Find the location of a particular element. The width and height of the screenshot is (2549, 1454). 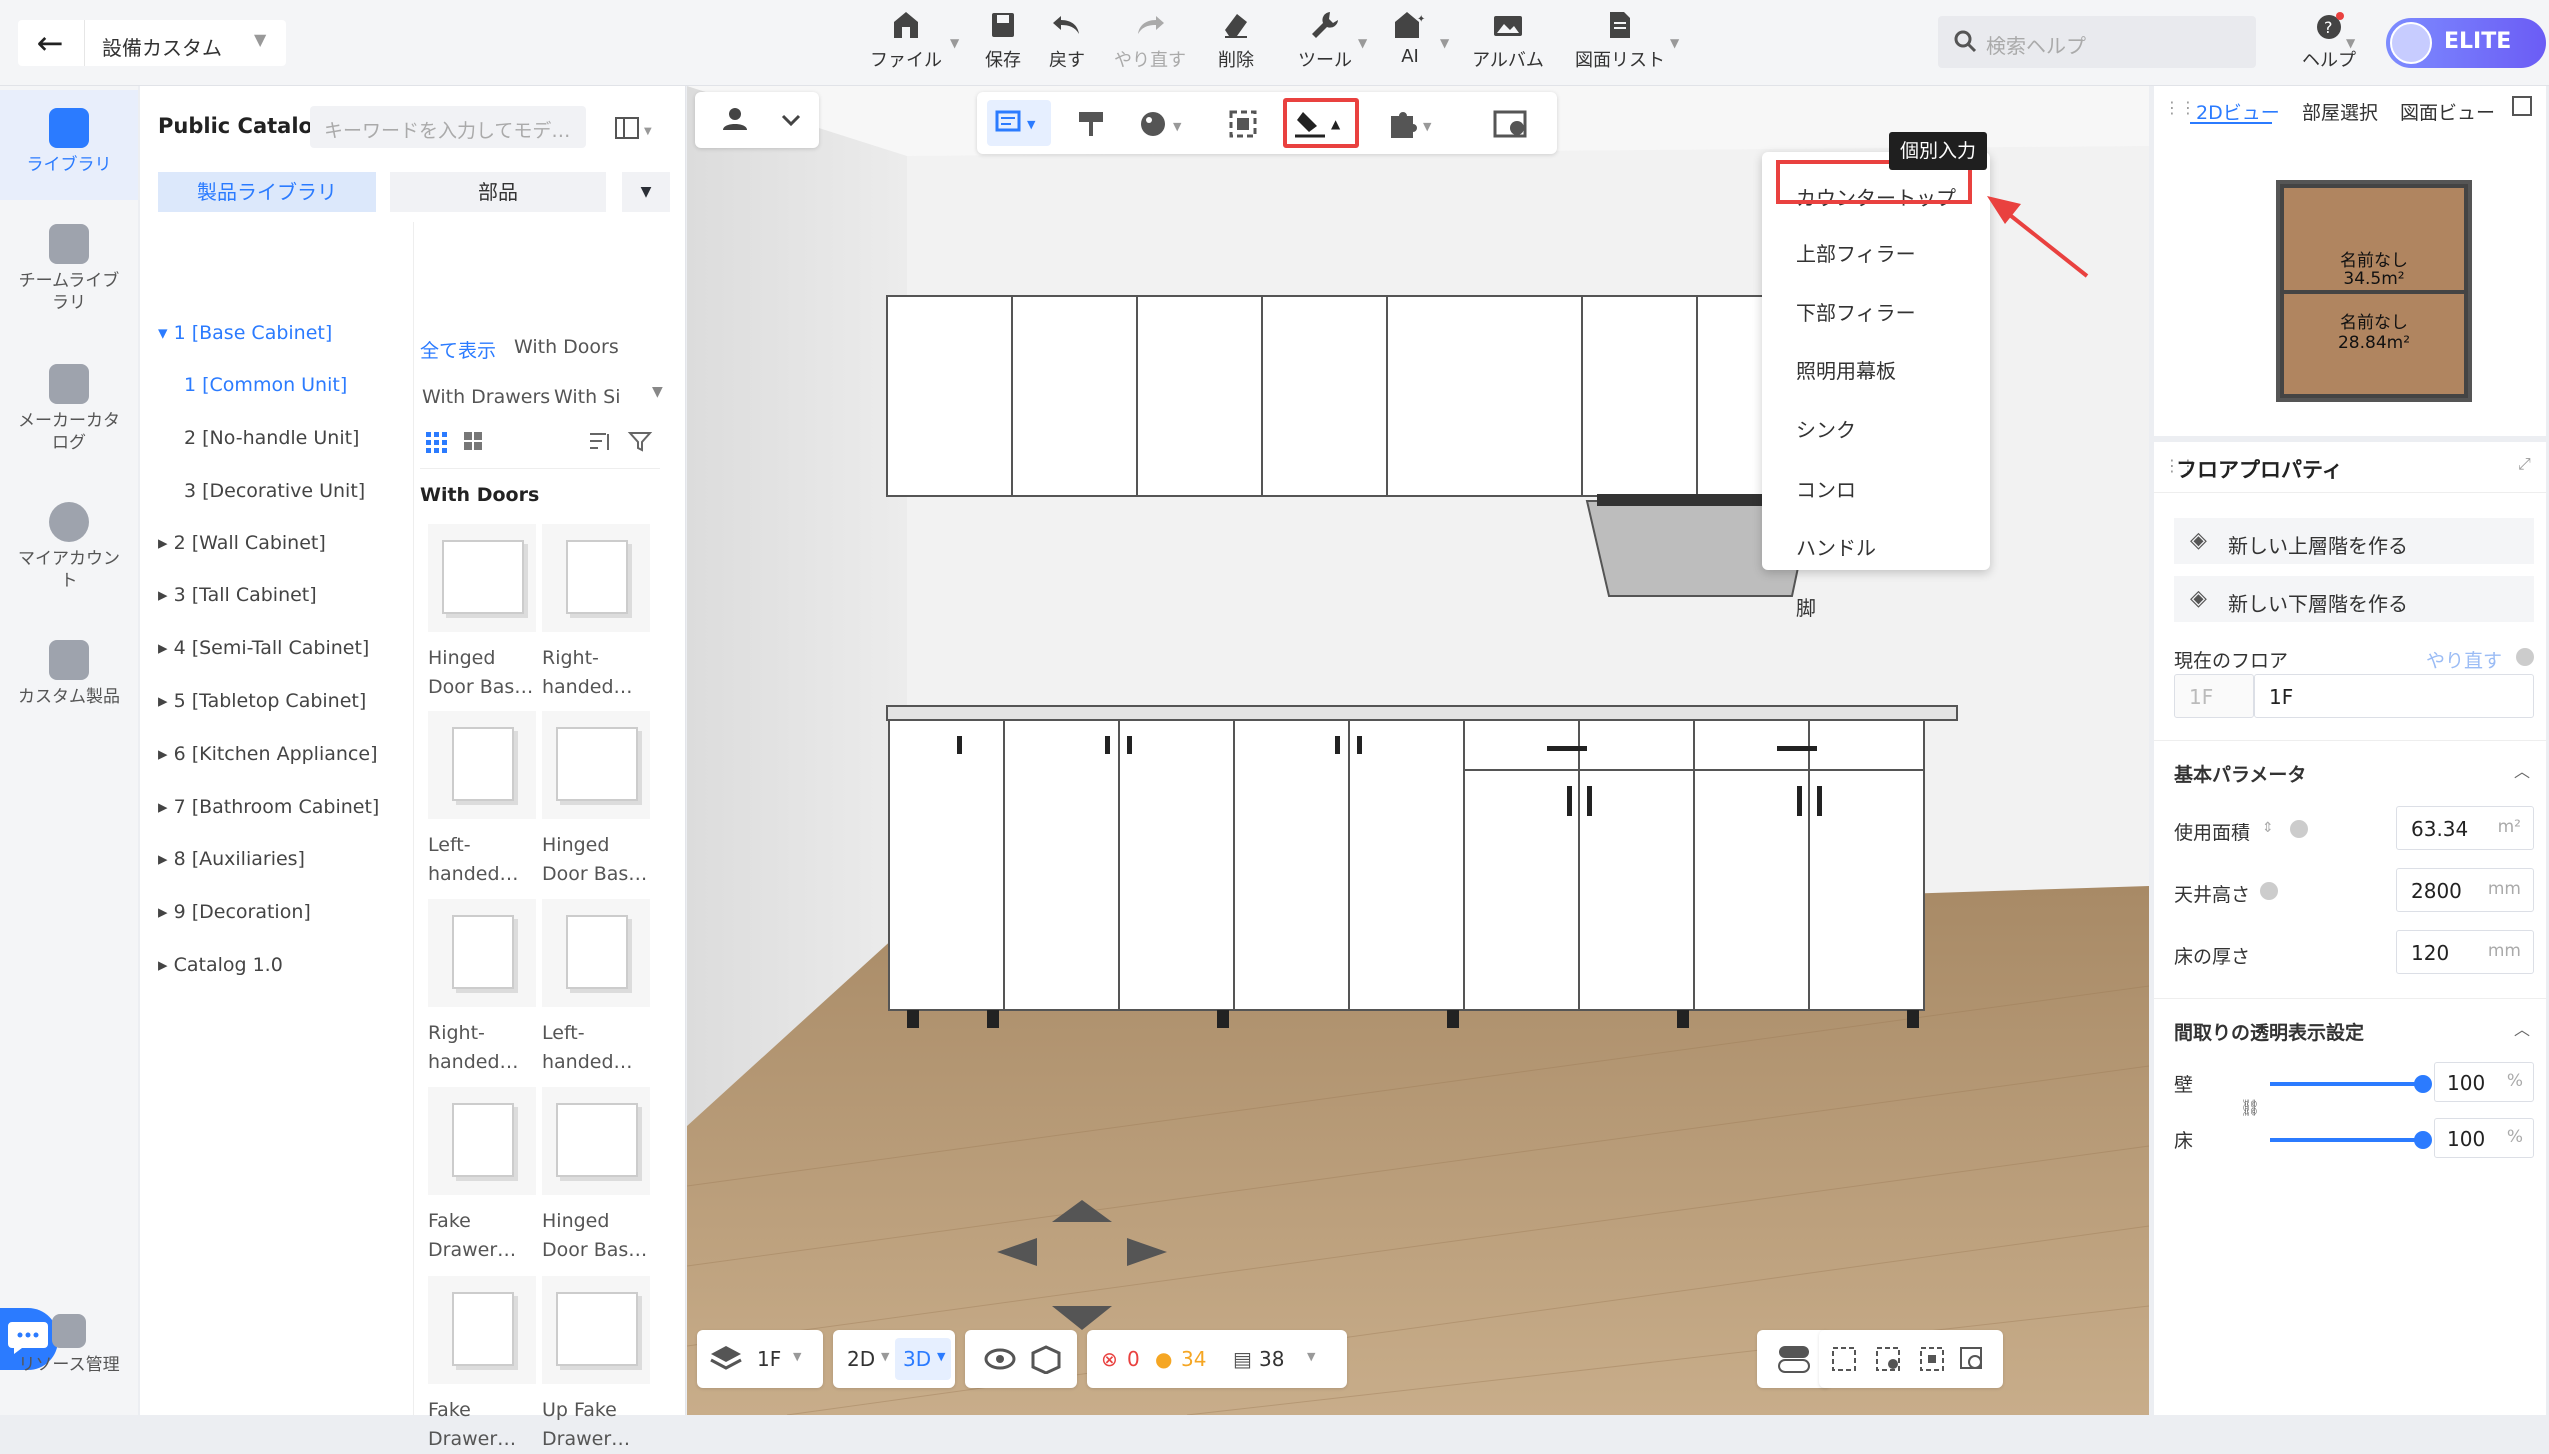

tree-item-wall-cabinet: ▸ 2 [Wall Cabinet] is located at coordinates (242, 543).